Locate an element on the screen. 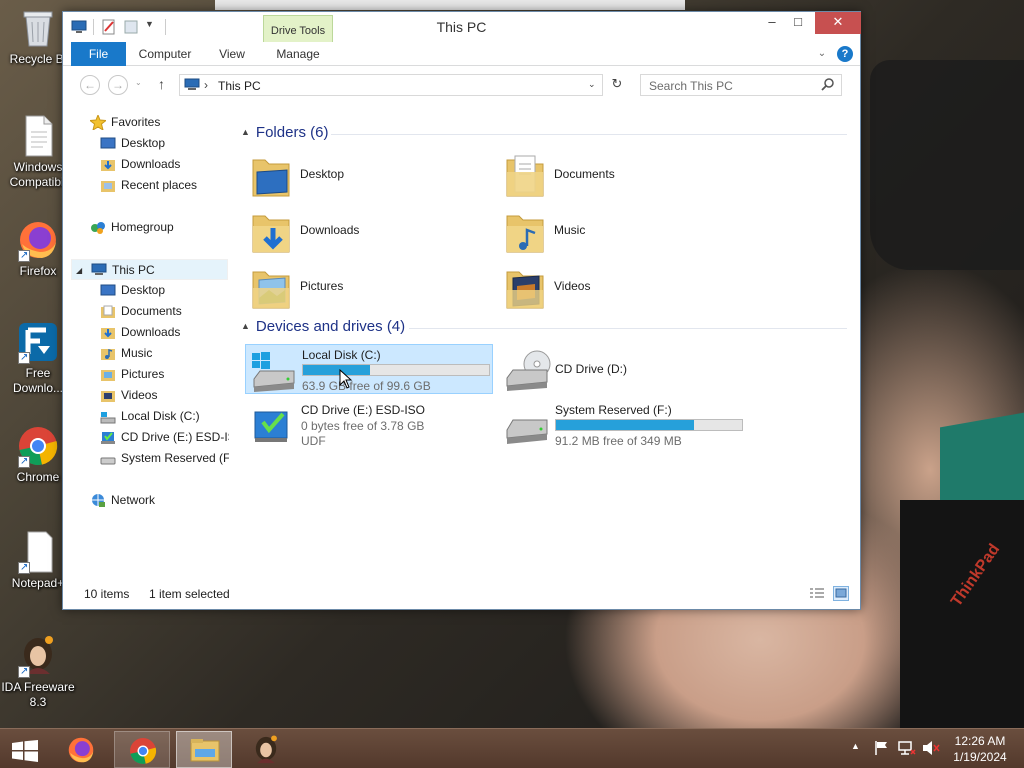 This screenshot has width=1024, height=768. clock-date: 1/19/2024 is located at coordinates (980, 757).